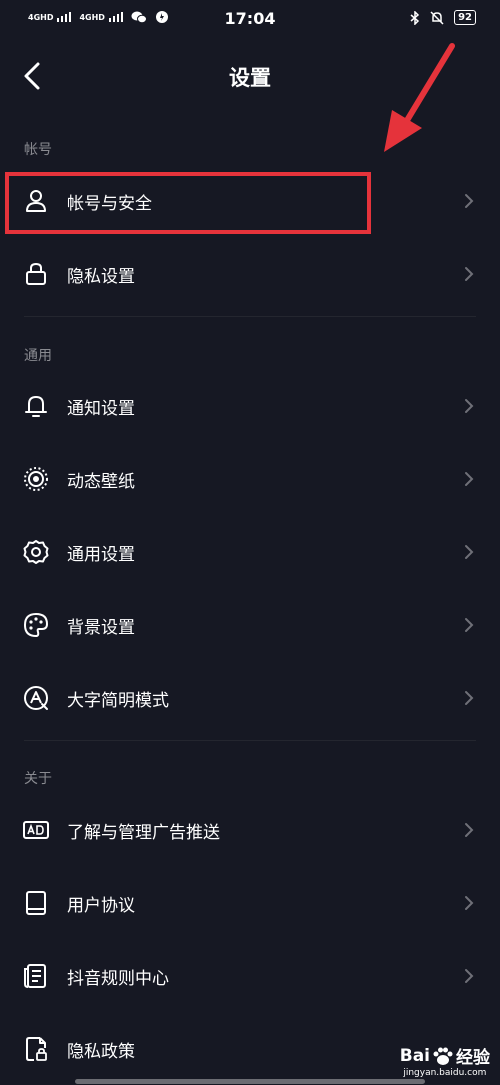 The image size is (500, 1085). What do you see at coordinates (35, 976) in the screenshot?
I see `document-icon` at bounding box center [35, 976].